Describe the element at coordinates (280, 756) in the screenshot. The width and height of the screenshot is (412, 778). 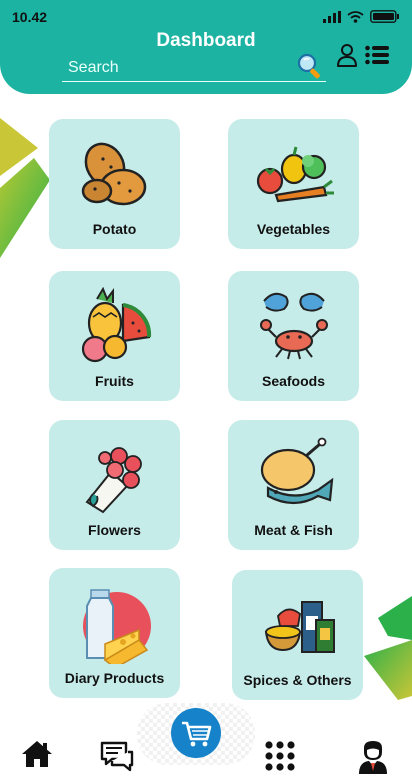
I see `grid-menu-icon` at that location.